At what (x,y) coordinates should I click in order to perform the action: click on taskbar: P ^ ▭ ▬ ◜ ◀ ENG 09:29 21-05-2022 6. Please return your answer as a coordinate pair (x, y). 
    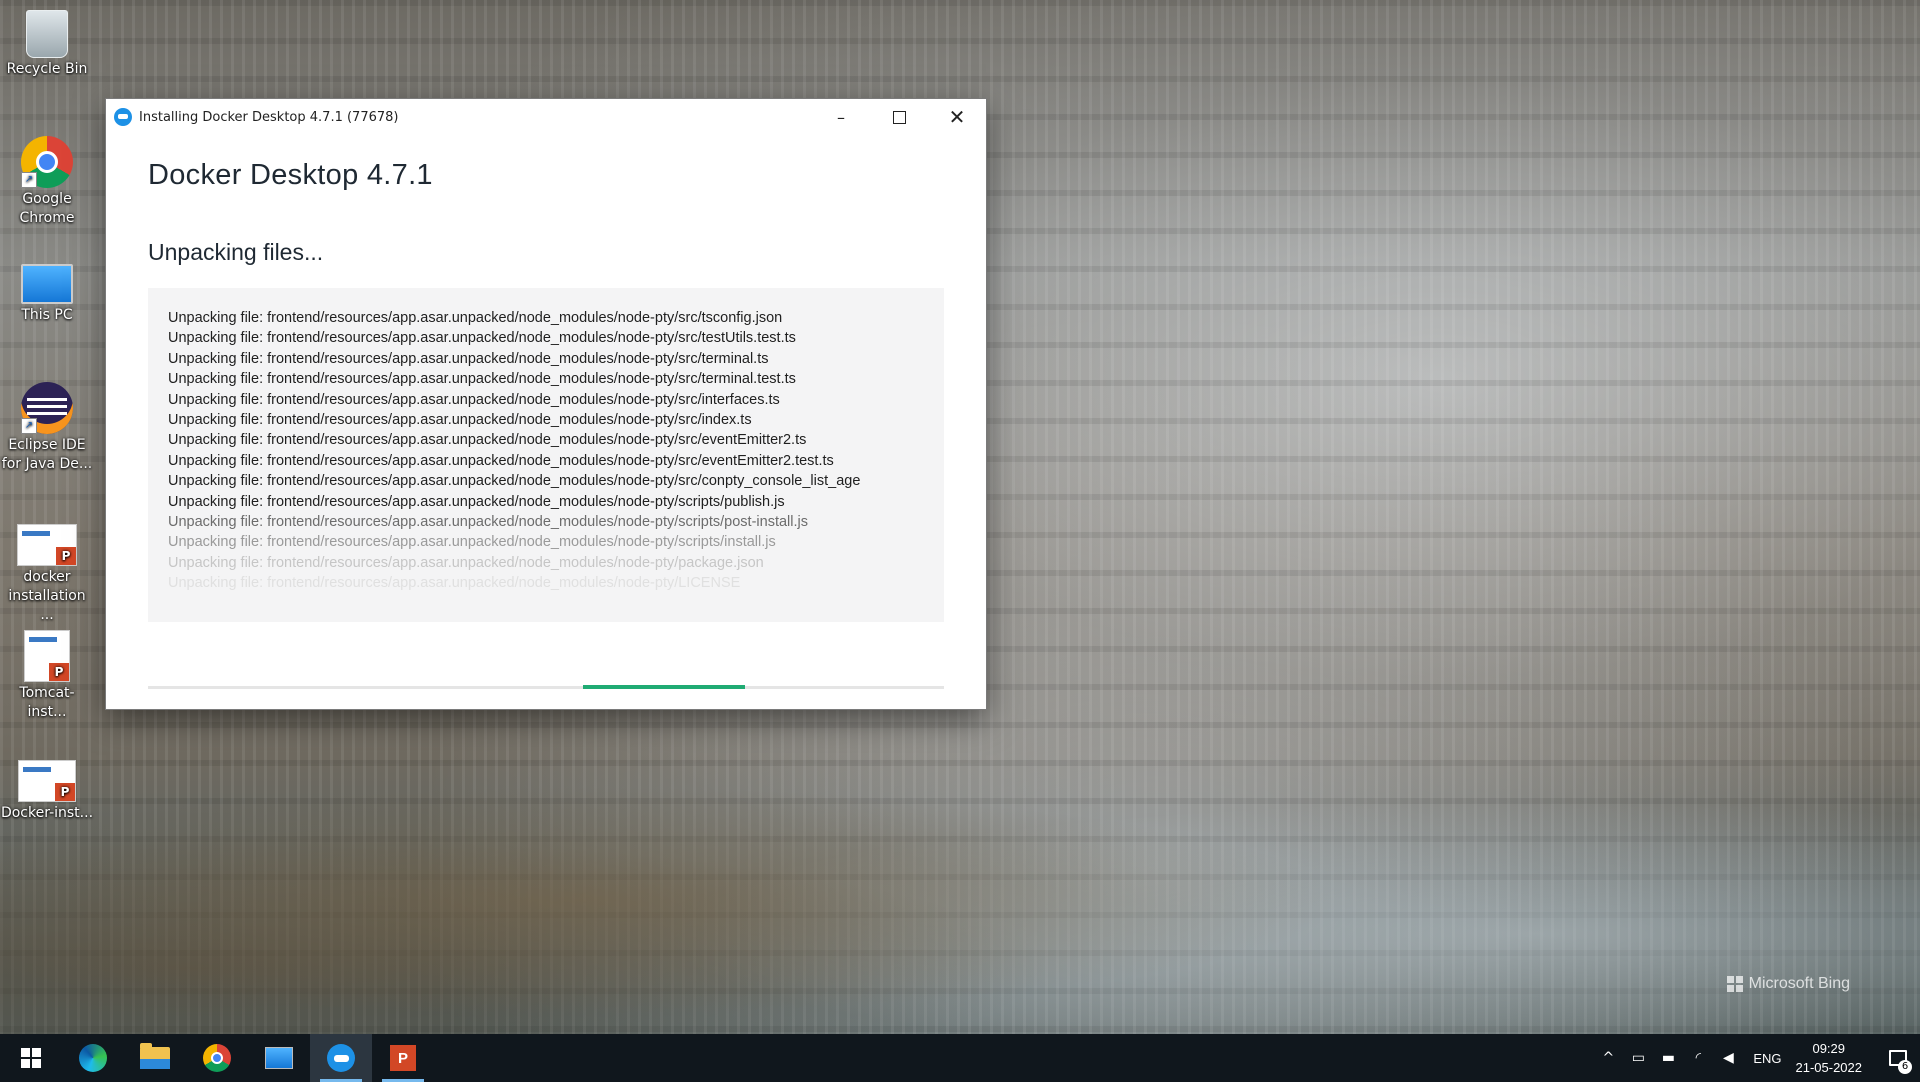
    Looking at the image, I should click on (960, 1058).